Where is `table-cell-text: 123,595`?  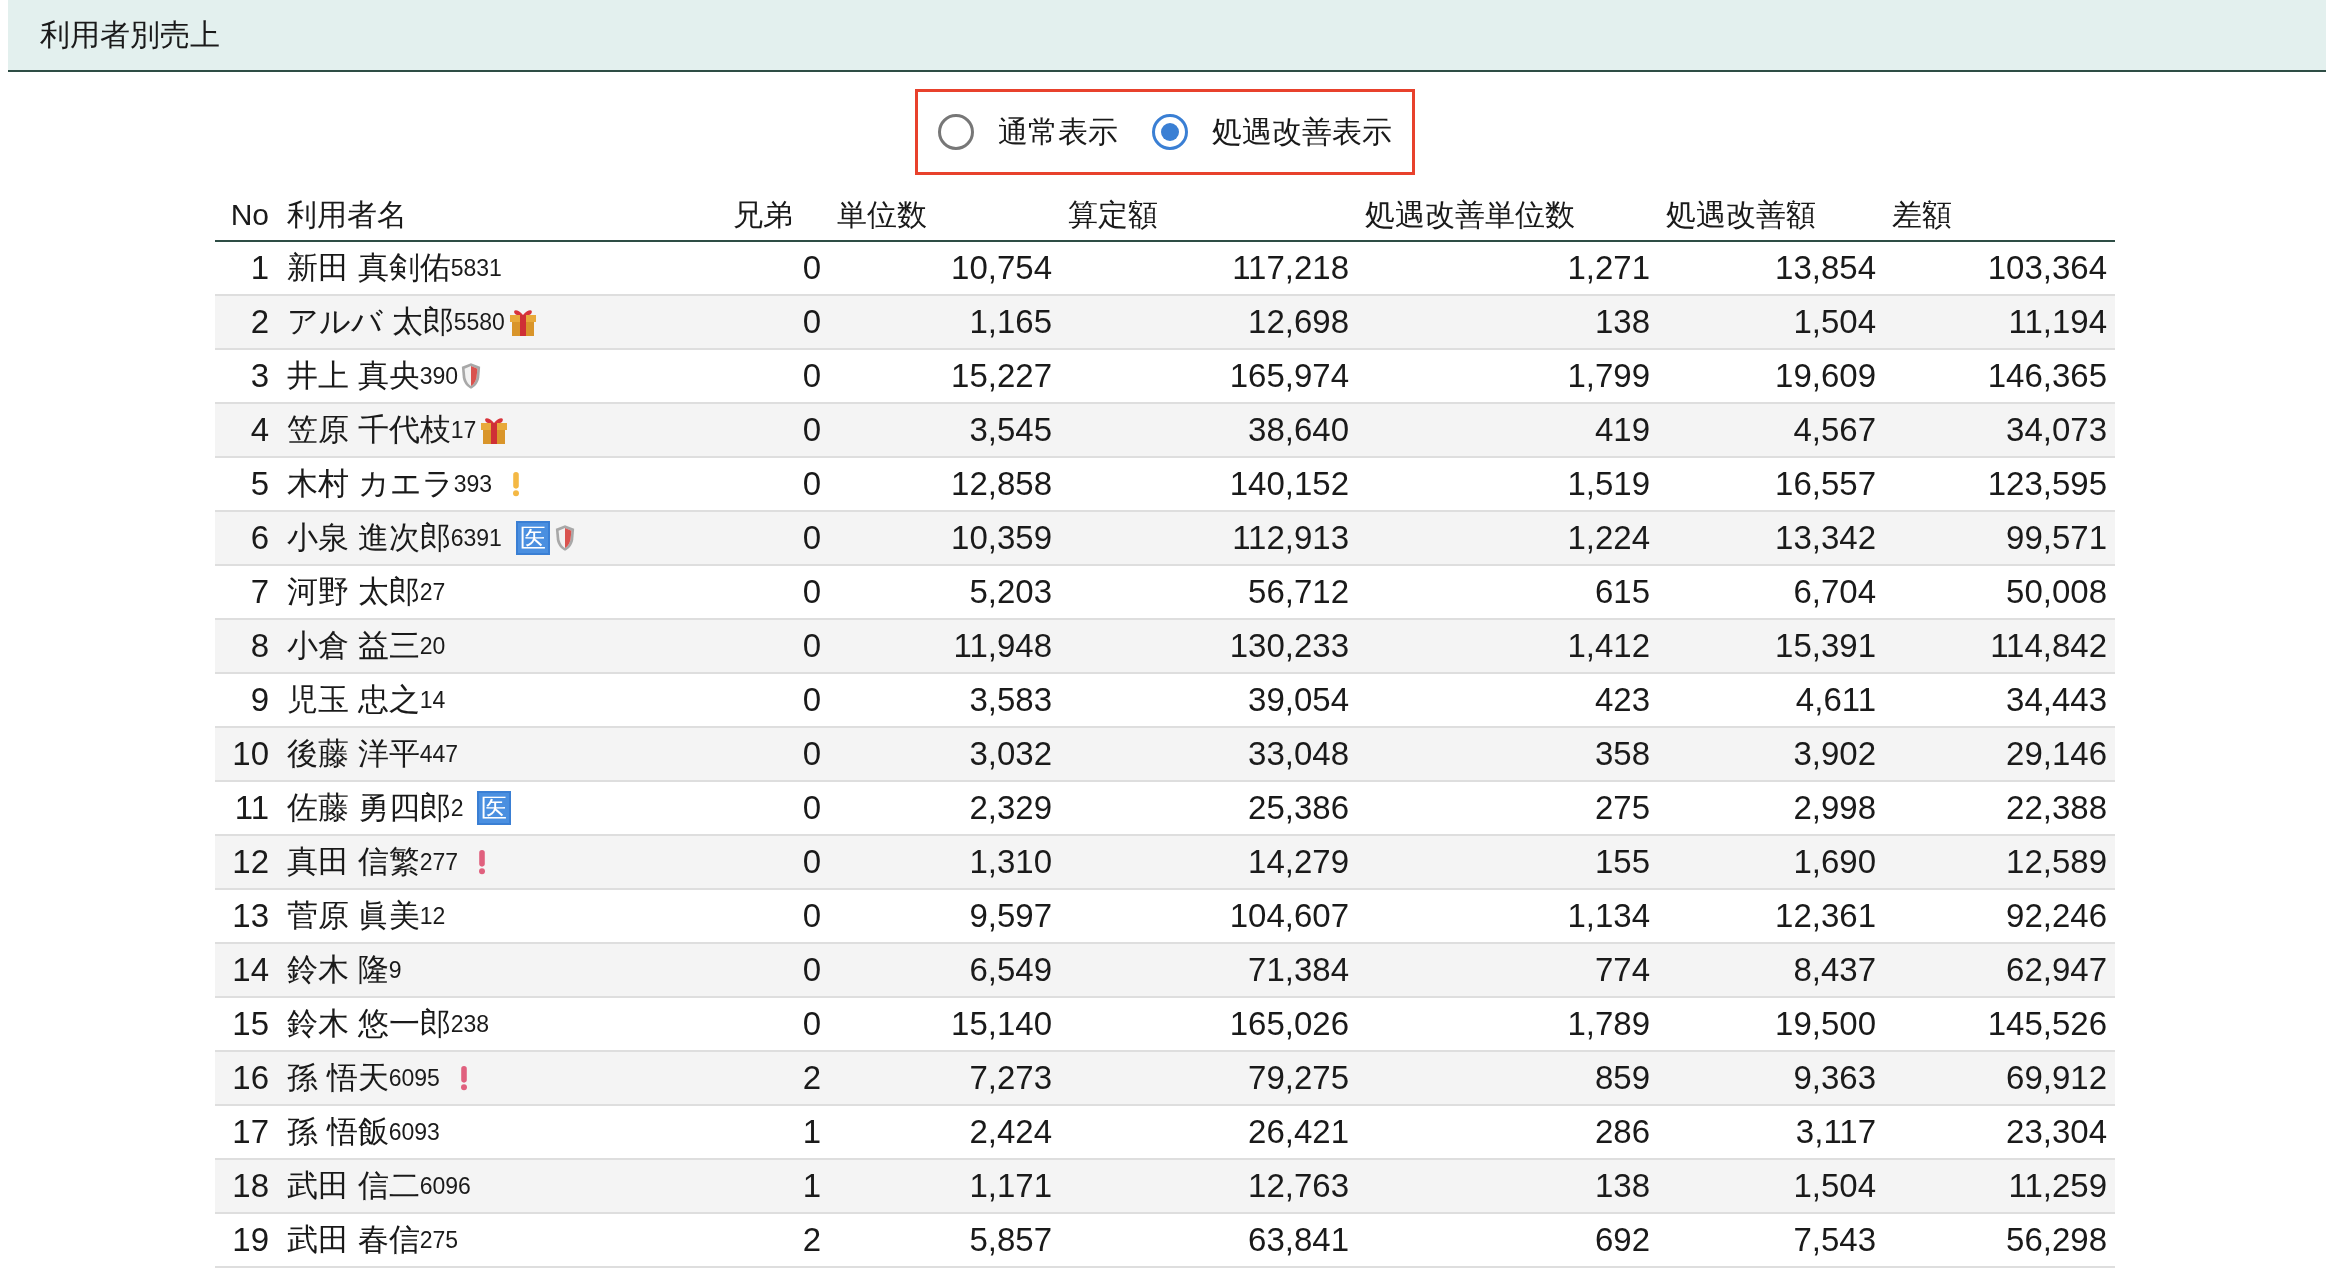
table-cell-text: 123,595 is located at coordinates (2047, 484).